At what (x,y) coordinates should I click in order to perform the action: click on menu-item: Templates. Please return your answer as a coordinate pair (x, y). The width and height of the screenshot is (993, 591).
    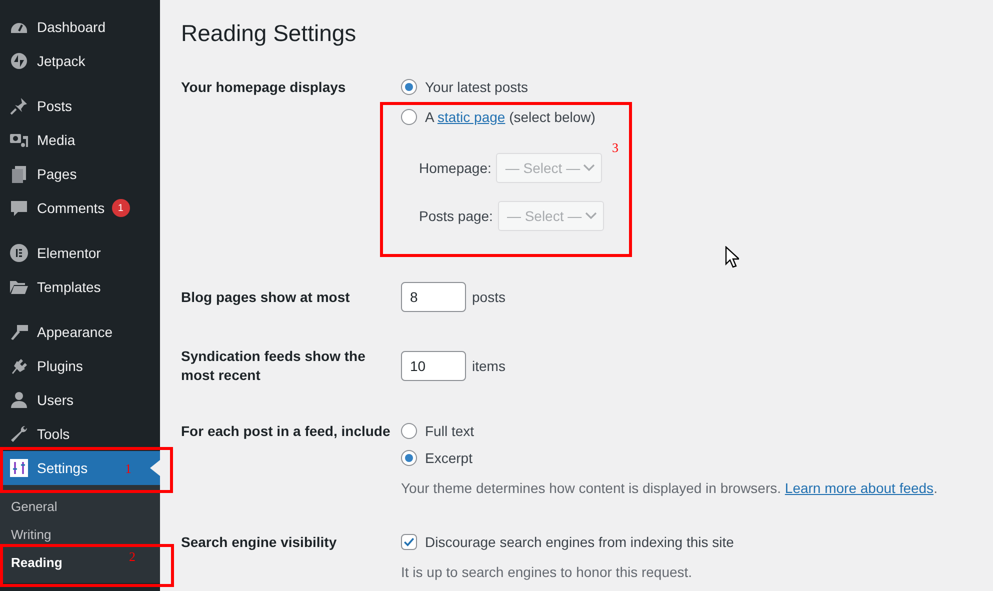
    Looking at the image, I should click on (80, 287).